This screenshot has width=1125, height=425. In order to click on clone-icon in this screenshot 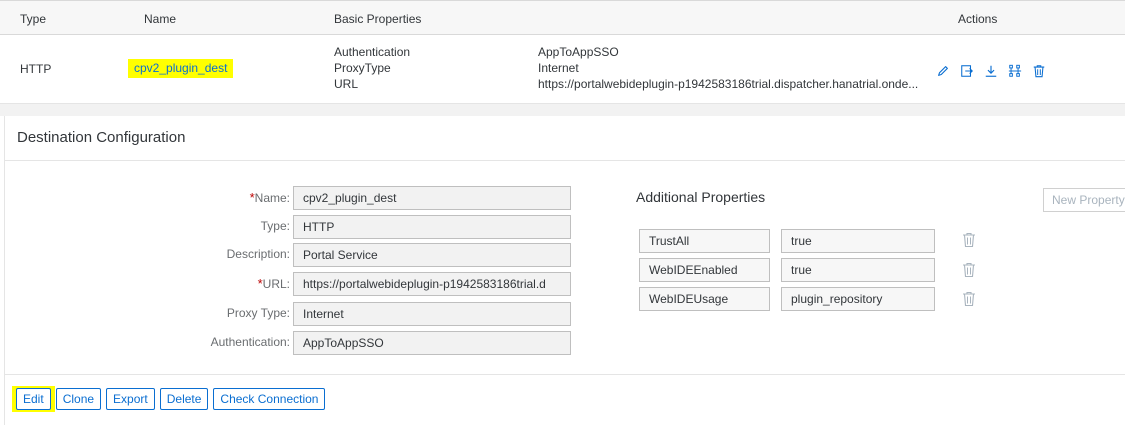, I will do `click(967, 71)`.